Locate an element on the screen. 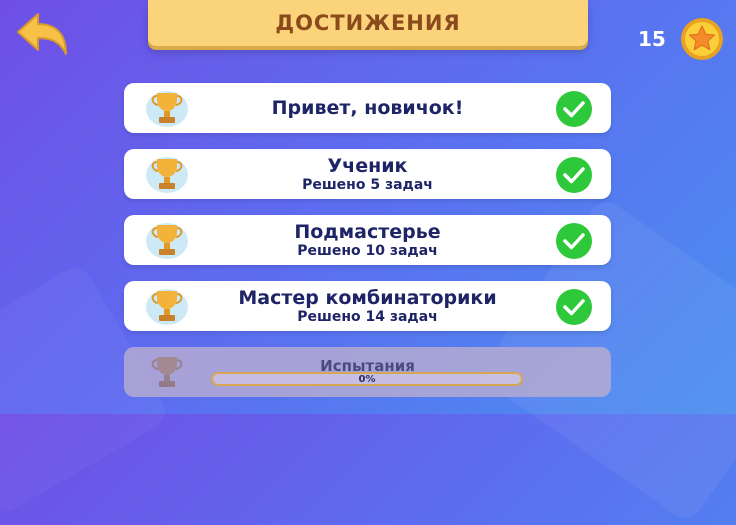 The image size is (736, 525). back-button is located at coordinates (42, 34).